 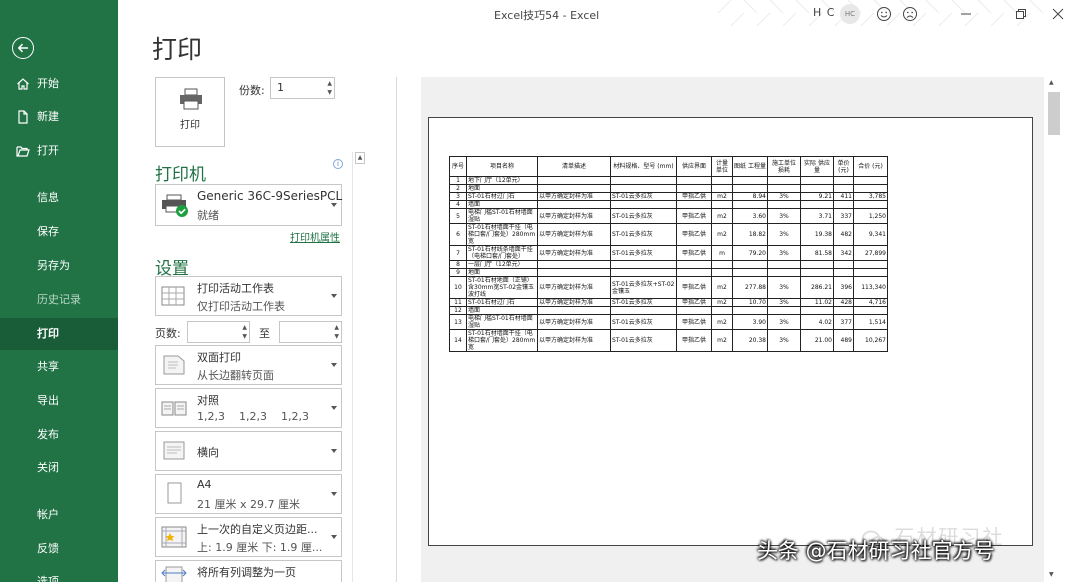 I want to click on sidebar-item-home: 开始, so click(x=59, y=84).